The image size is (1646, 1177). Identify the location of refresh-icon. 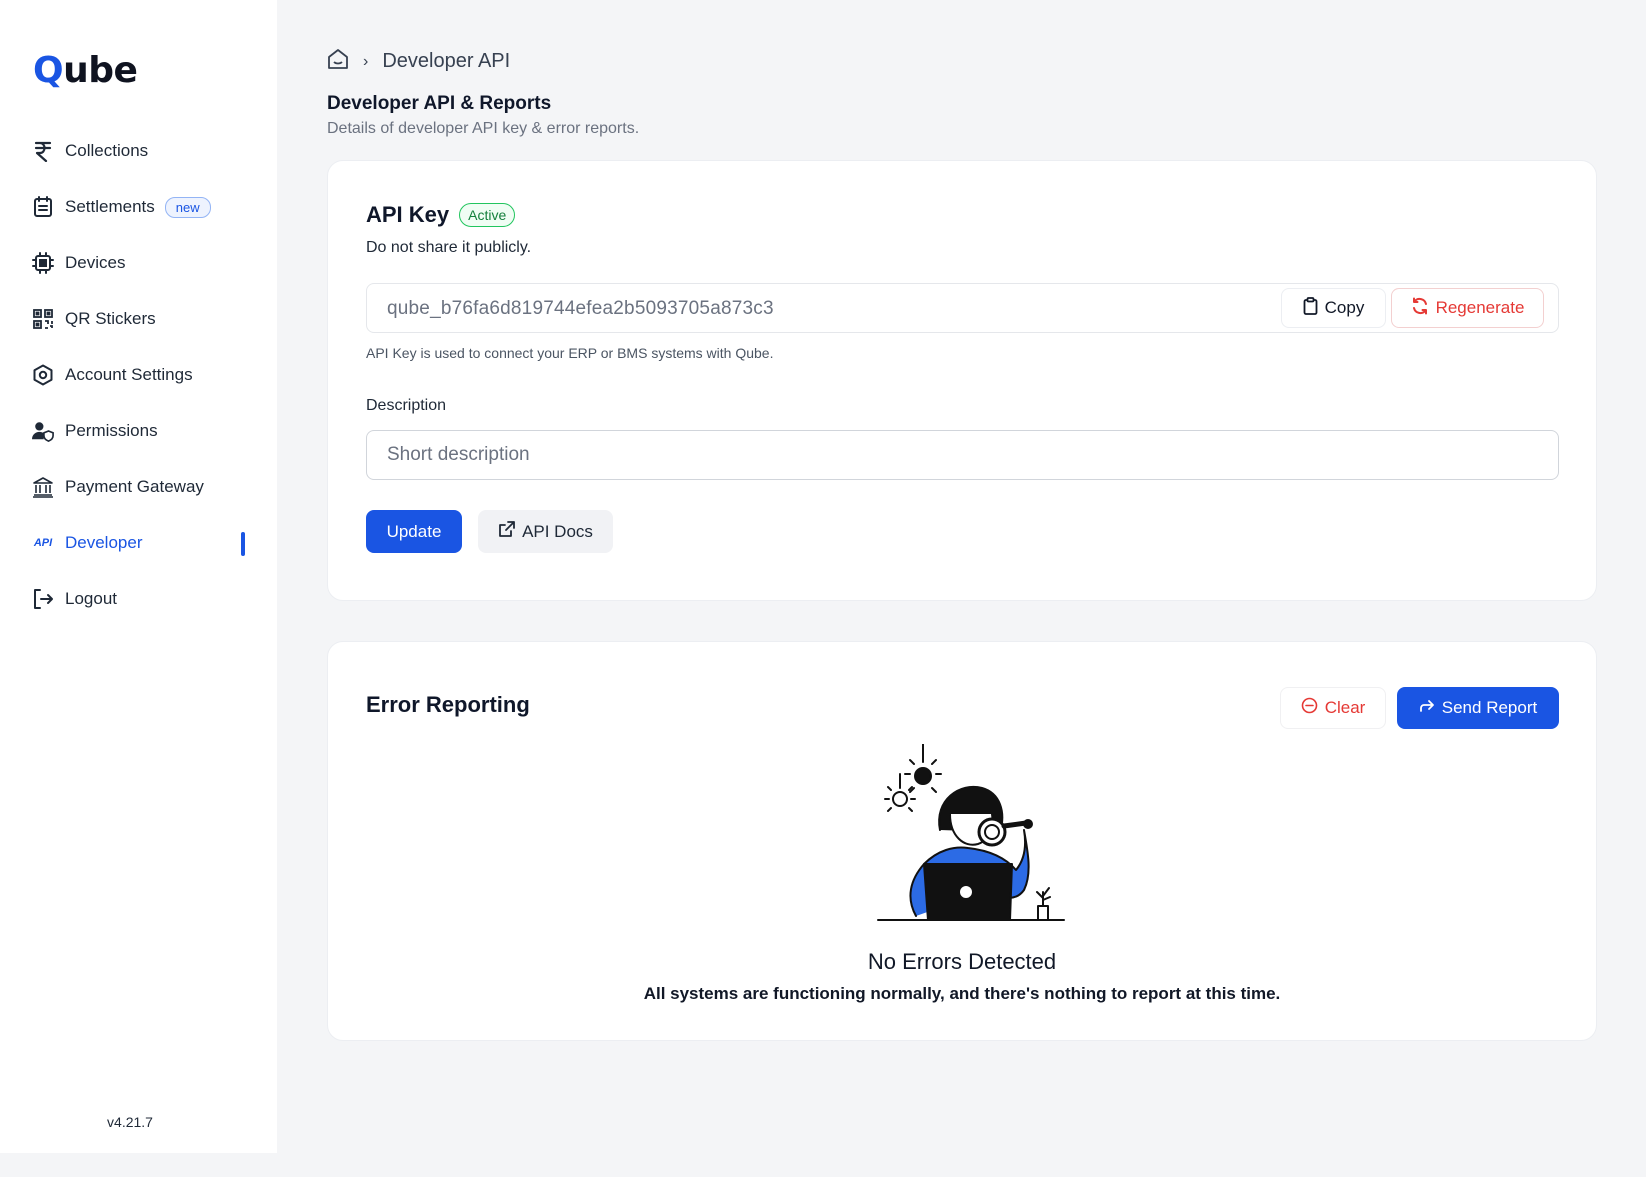
(1420, 308).